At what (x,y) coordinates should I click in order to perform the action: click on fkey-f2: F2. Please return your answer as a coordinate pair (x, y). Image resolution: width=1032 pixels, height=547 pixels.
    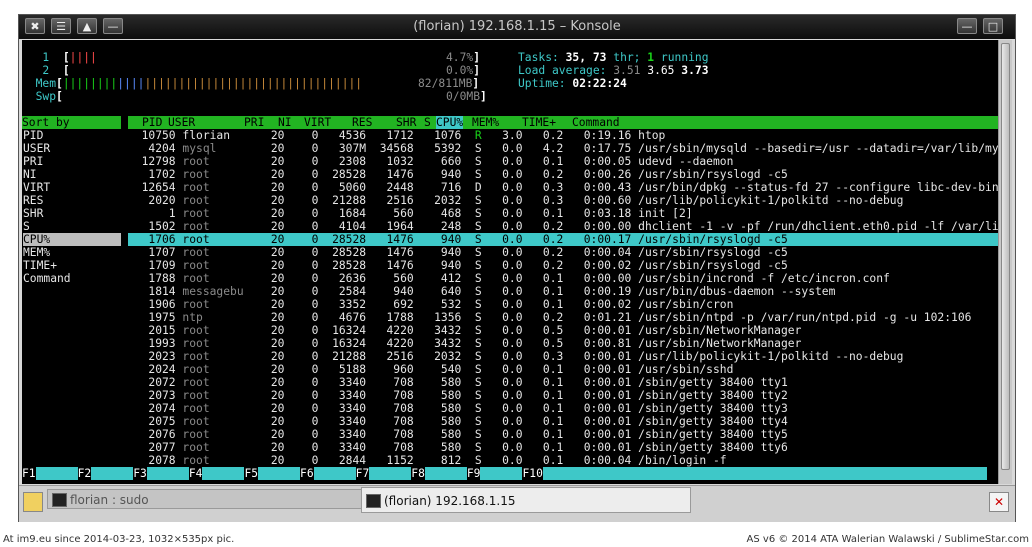
    Looking at the image, I should click on (85, 473).